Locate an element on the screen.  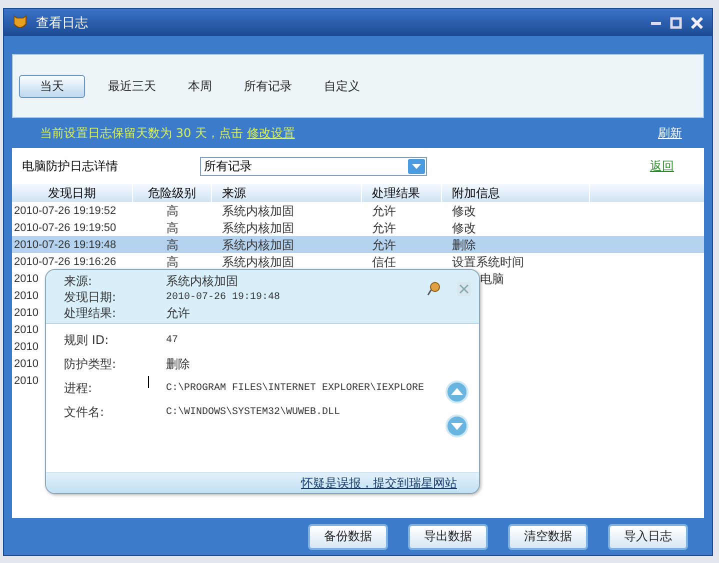
detail-label: 处理结果: is located at coordinates (90, 313).